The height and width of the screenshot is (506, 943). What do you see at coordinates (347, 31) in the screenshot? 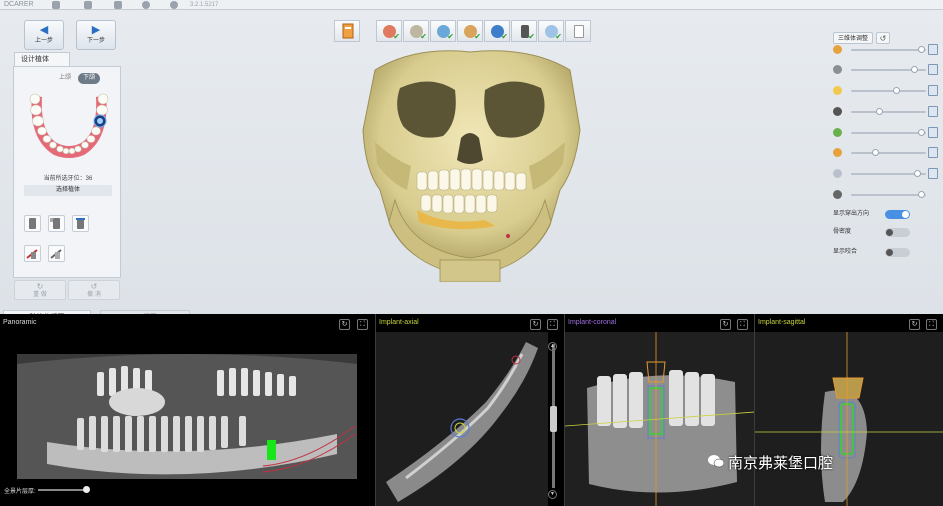
I see `open-file-button` at bounding box center [347, 31].